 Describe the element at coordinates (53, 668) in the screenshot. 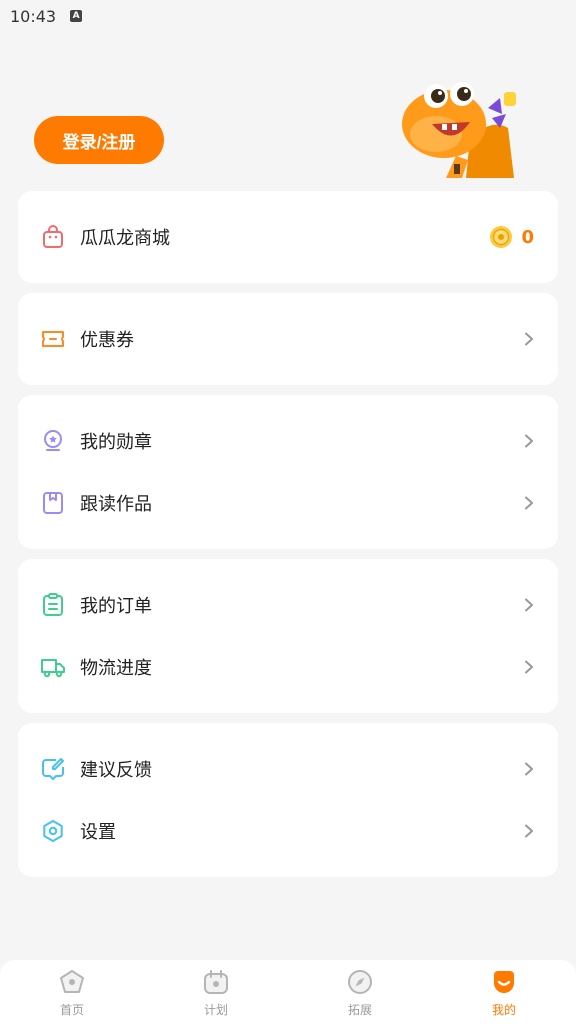

I see `truck-icon` at that location.